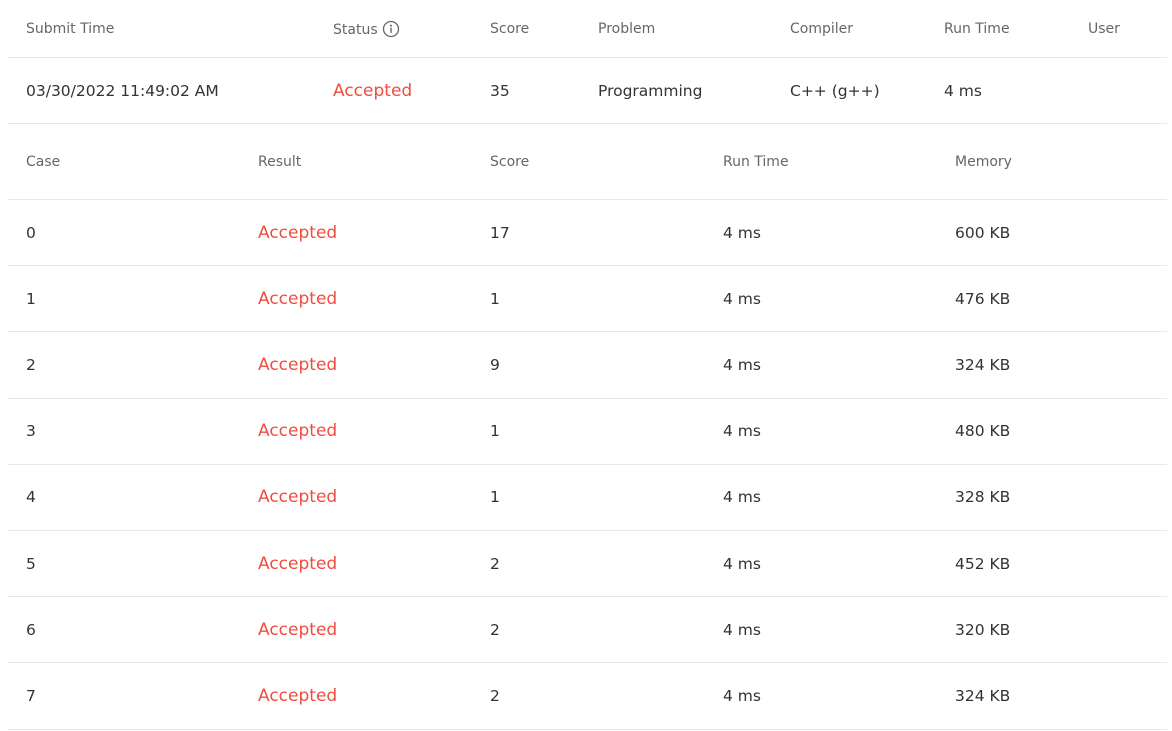  What do you see at coordinates (587, 498) in the screenshot?
I see `table-row: 4 Accepted 1 4 ms 328 KB` at bounding box center [587, 498].